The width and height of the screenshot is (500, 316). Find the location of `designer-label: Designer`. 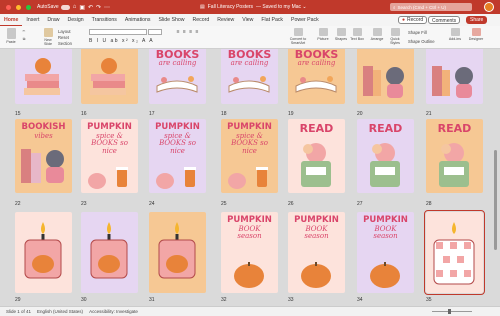

designer-label: Designer is located at coordinates (476, 39).